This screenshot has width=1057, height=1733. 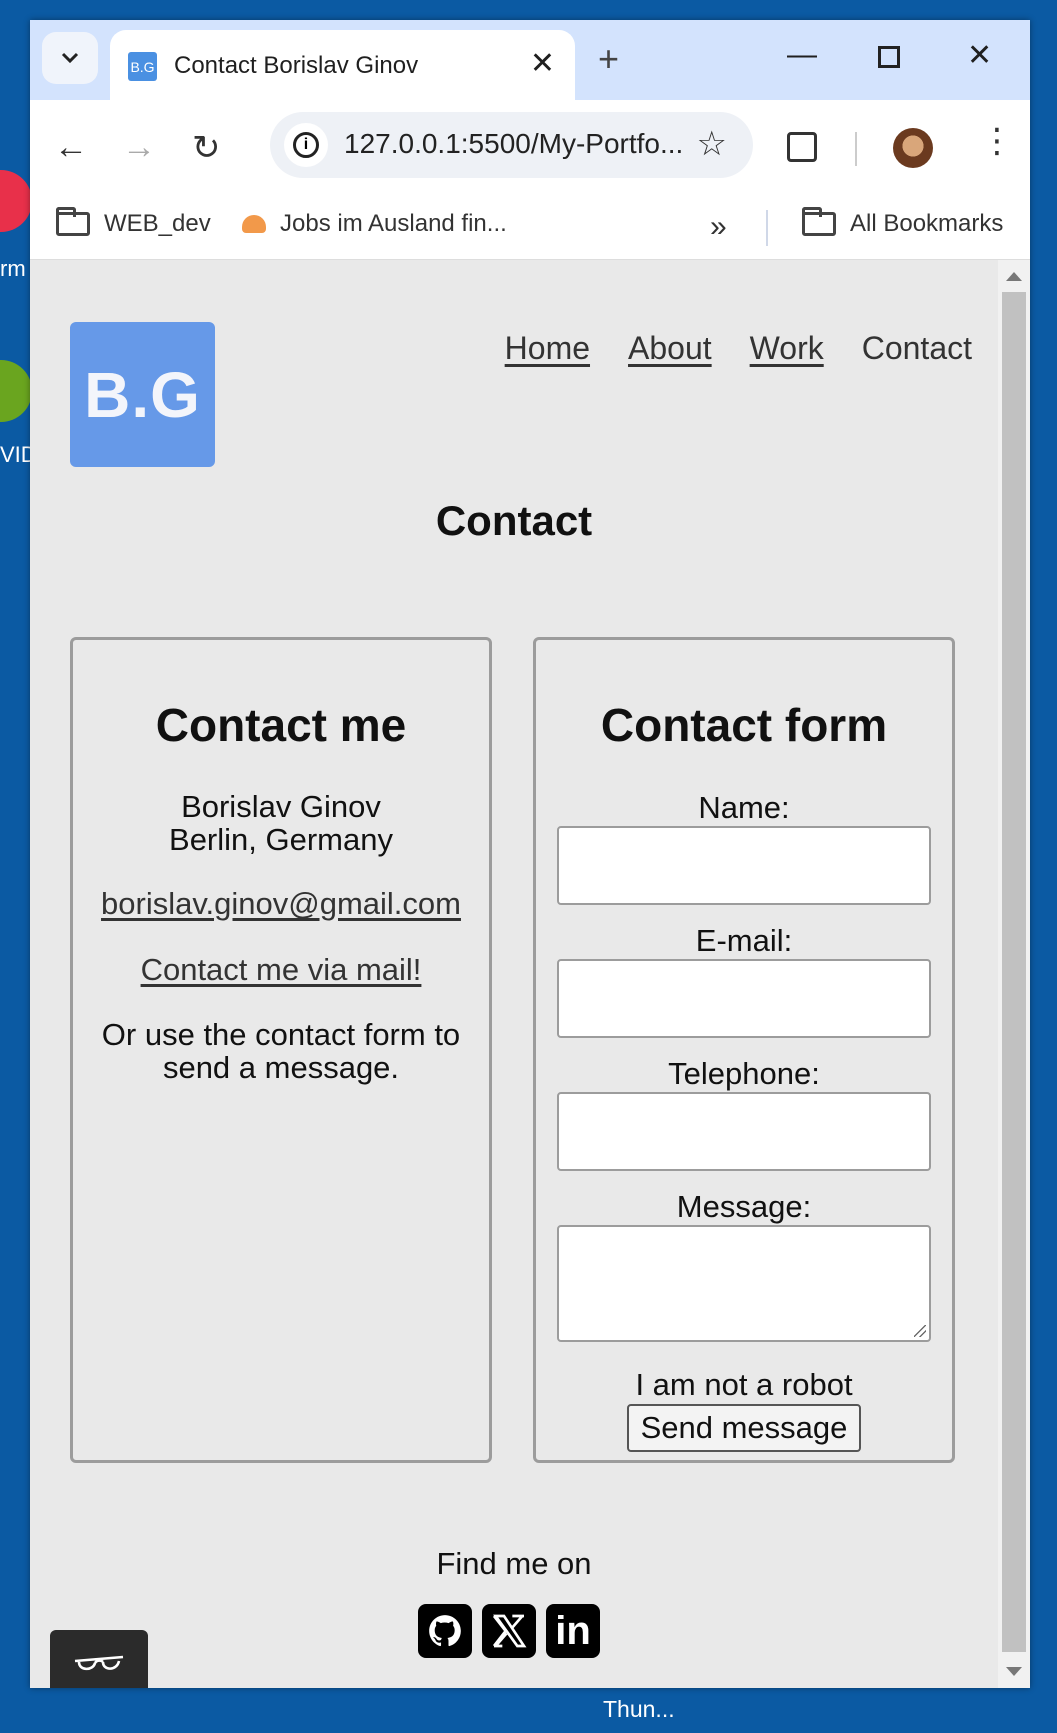 What do you see at coordinates (296, 65) in the screenshot?
I see `tab-title: Contact Borislav Ginov` at bounding box center [296, 65].